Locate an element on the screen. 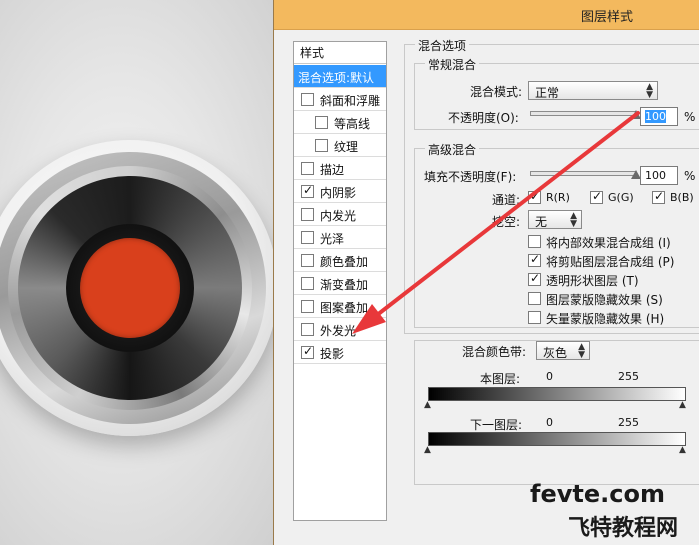 This screenshot has height=545, width=699. this-layer-label: 本图层: is located at coordinates (500, 379).